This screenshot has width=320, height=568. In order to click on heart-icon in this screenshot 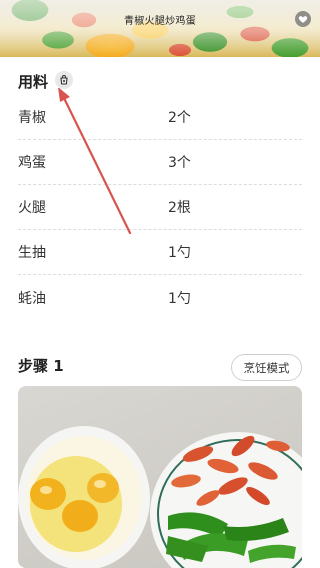, I will do `click(303, 19)`.